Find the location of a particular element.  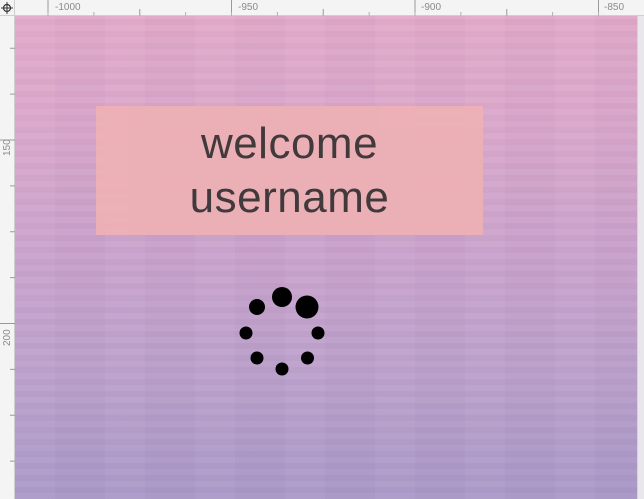

vertical-scrollbar is located at coordinates (640, 257).